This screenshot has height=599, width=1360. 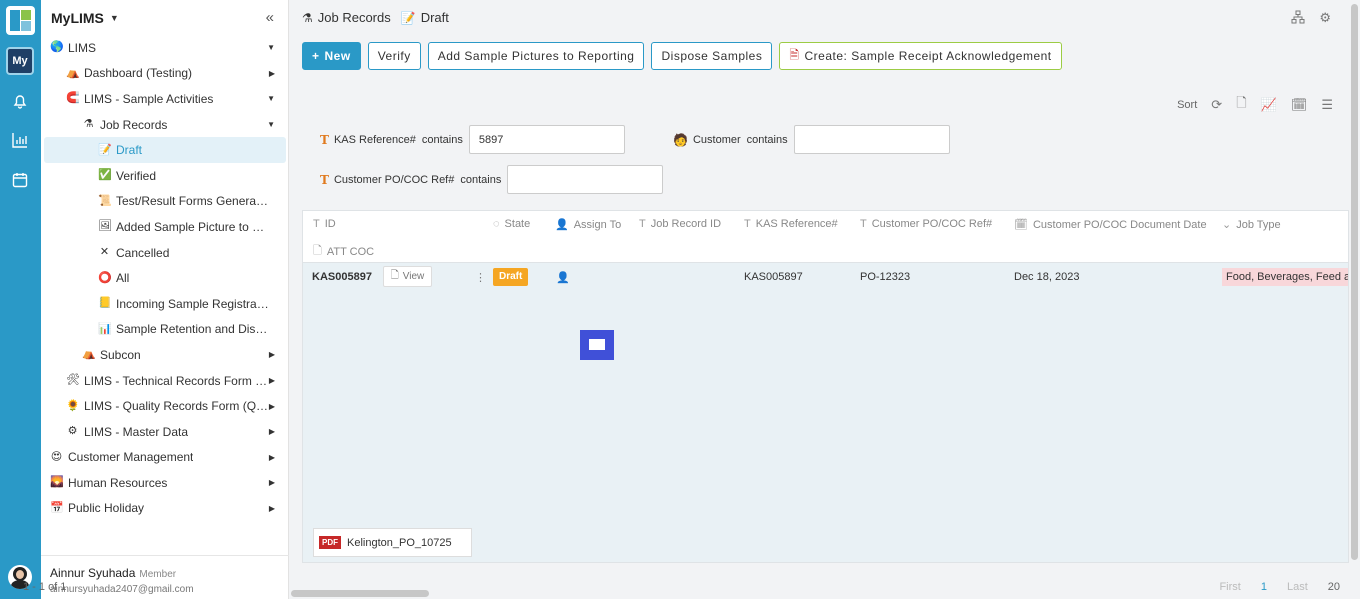 What do you see at coordinates (1327, 105) in the screenshot?
I see `checklist-icon: ☰` at bounding box center [1327, 105].